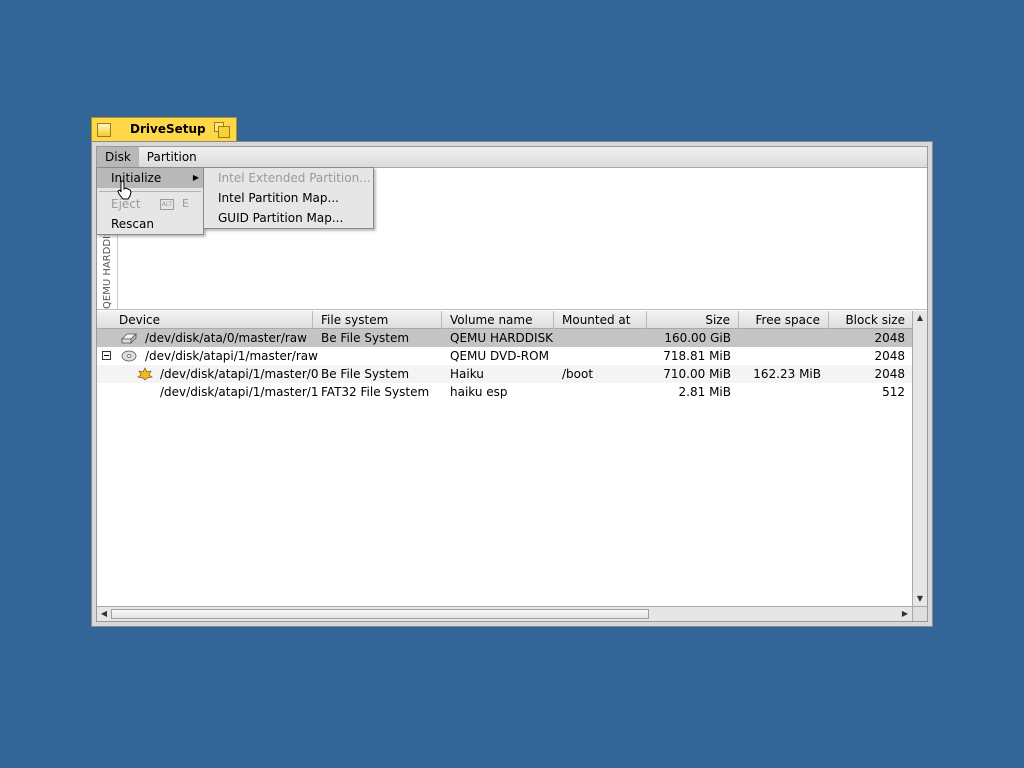 The image size is (1024, 768). I want to click on shortcut-key: E, so click(185, 203).